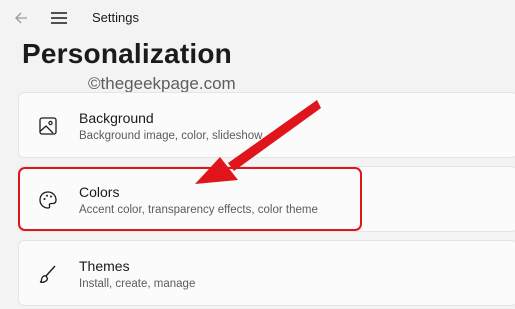 The width and height of the screenshot is (515, 309). Describe the element at coordinates (47, 274) in the screenshot. I see `brush-icon` at that location.